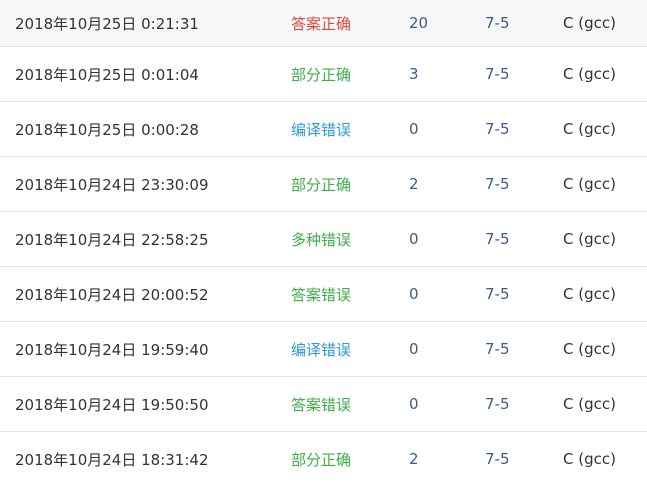 The width and height of the screenshot is (647, 484). I want to click on submit-time: 2018年10月24日 19:59:40, so click(112, 349).